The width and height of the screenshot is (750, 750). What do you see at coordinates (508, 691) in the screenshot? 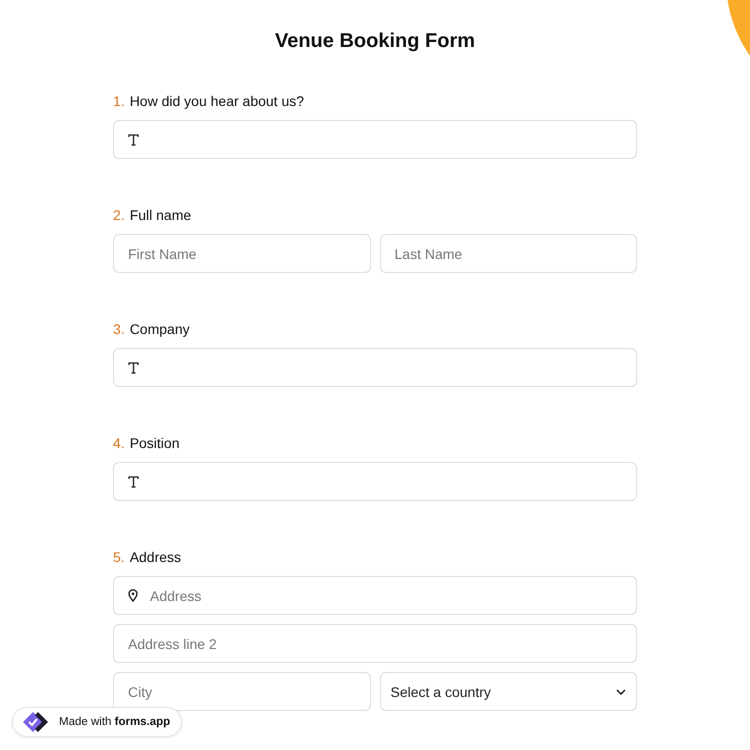
I see `country-select: Select a country` at bounding box center [508, 691].